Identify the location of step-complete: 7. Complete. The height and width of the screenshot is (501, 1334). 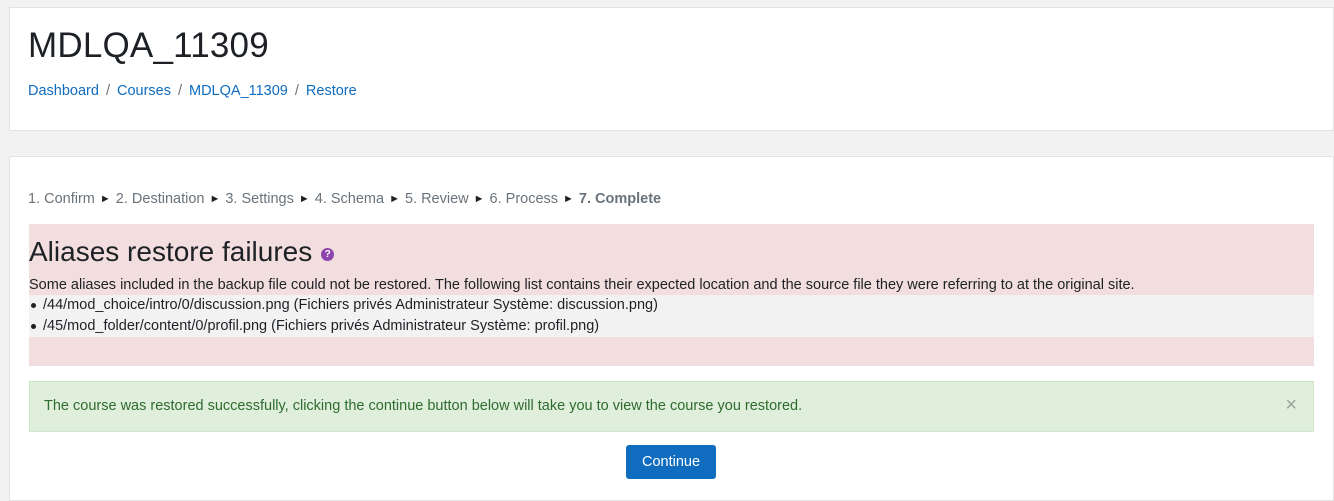
(620, 199).